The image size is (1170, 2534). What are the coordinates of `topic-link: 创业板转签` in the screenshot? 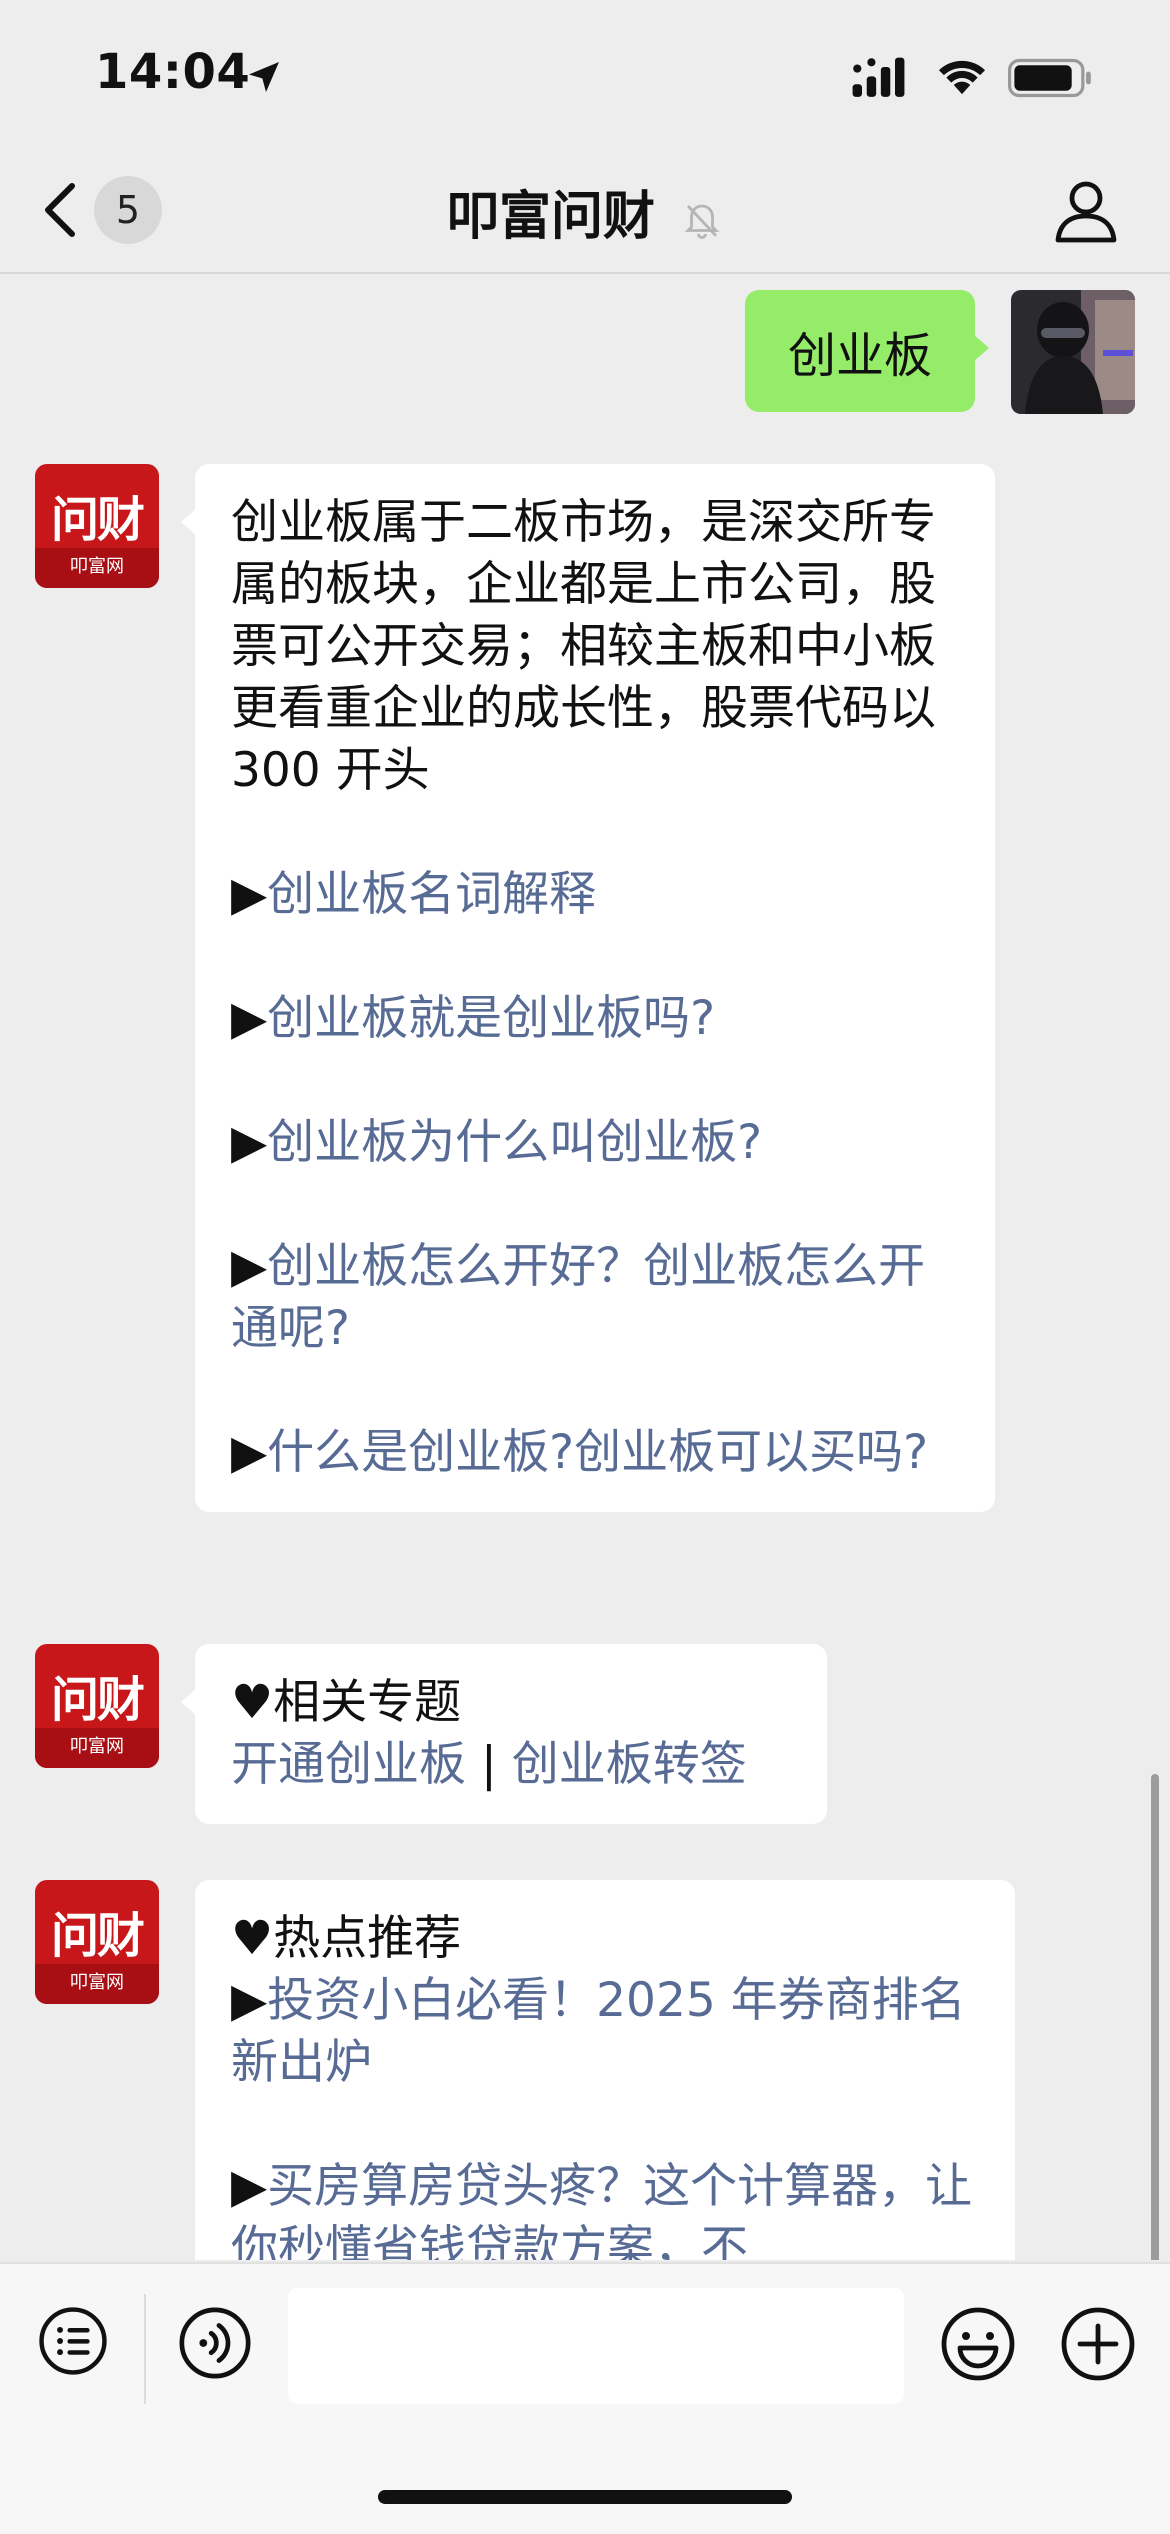 It's located at (629, 1764).